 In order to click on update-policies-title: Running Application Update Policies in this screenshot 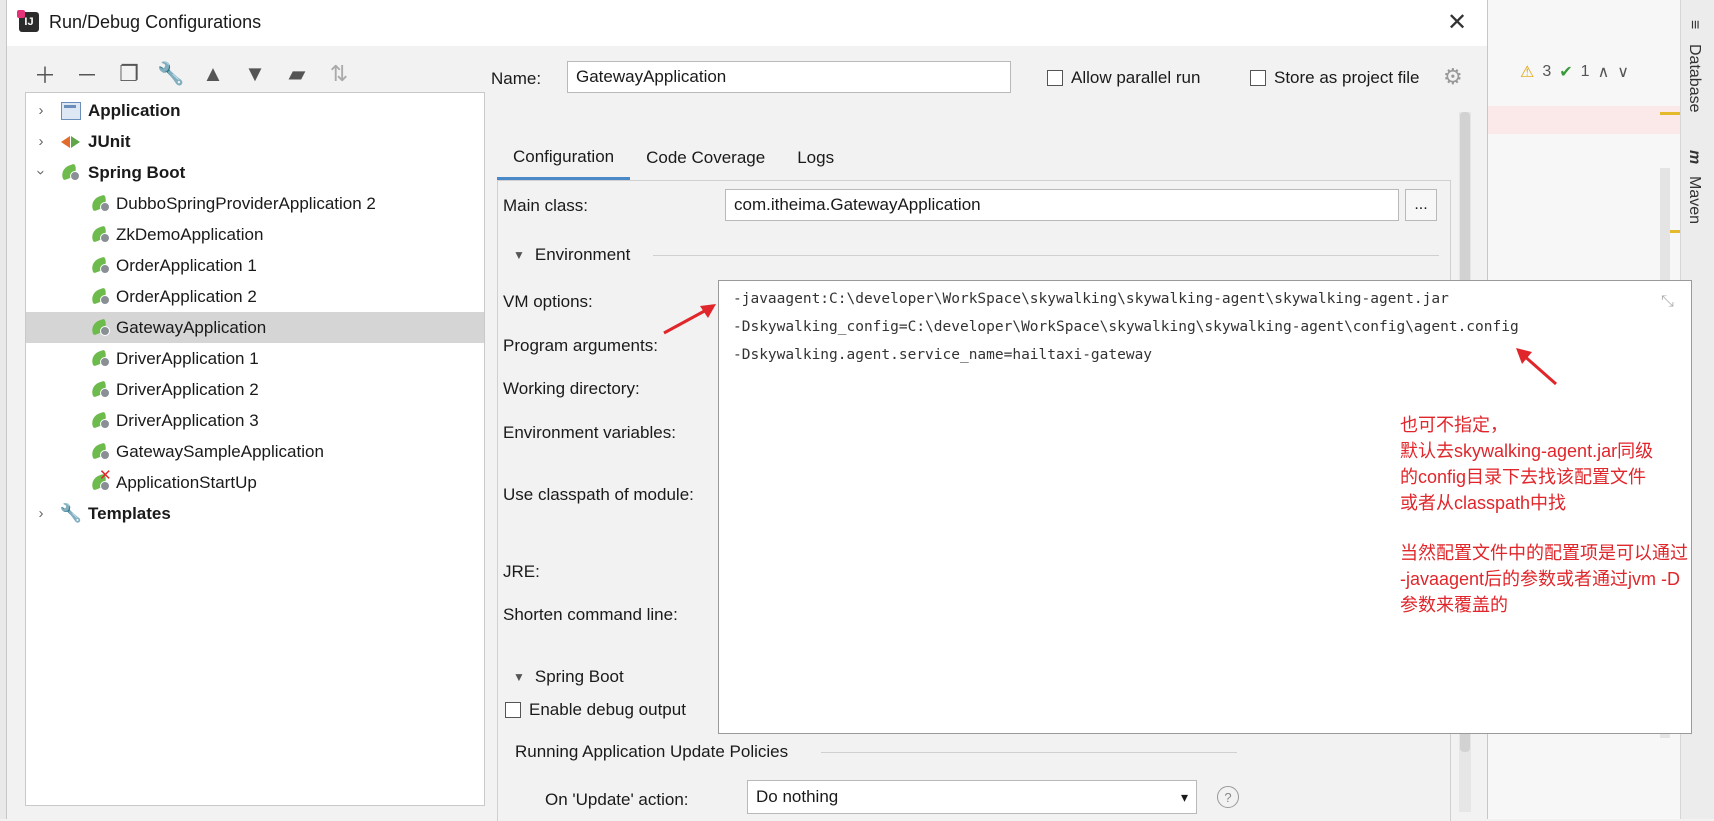, I will do `click(652, 751)`.